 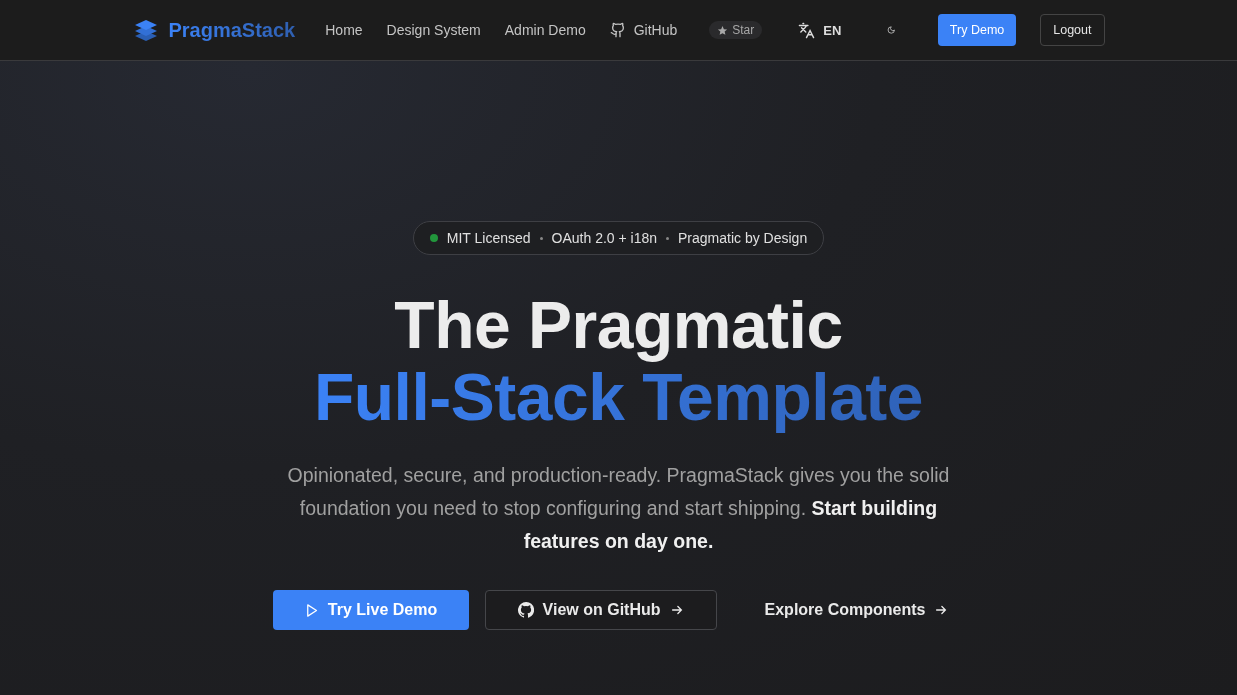 I want to click on star-badge: Star, so click(x=736, y=30).